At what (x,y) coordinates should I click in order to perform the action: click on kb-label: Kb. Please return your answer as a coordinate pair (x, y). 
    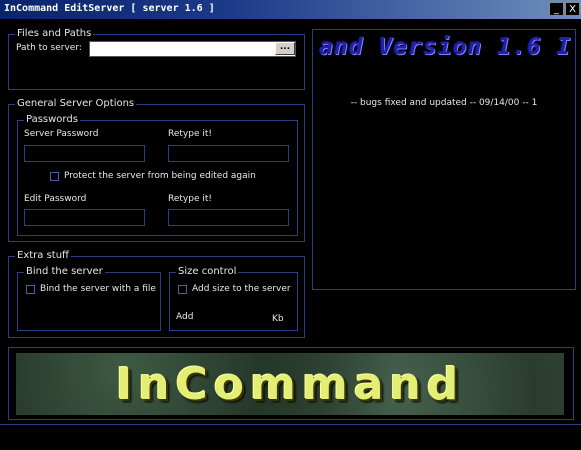
    Looking at the image, I should click on (278, 319).